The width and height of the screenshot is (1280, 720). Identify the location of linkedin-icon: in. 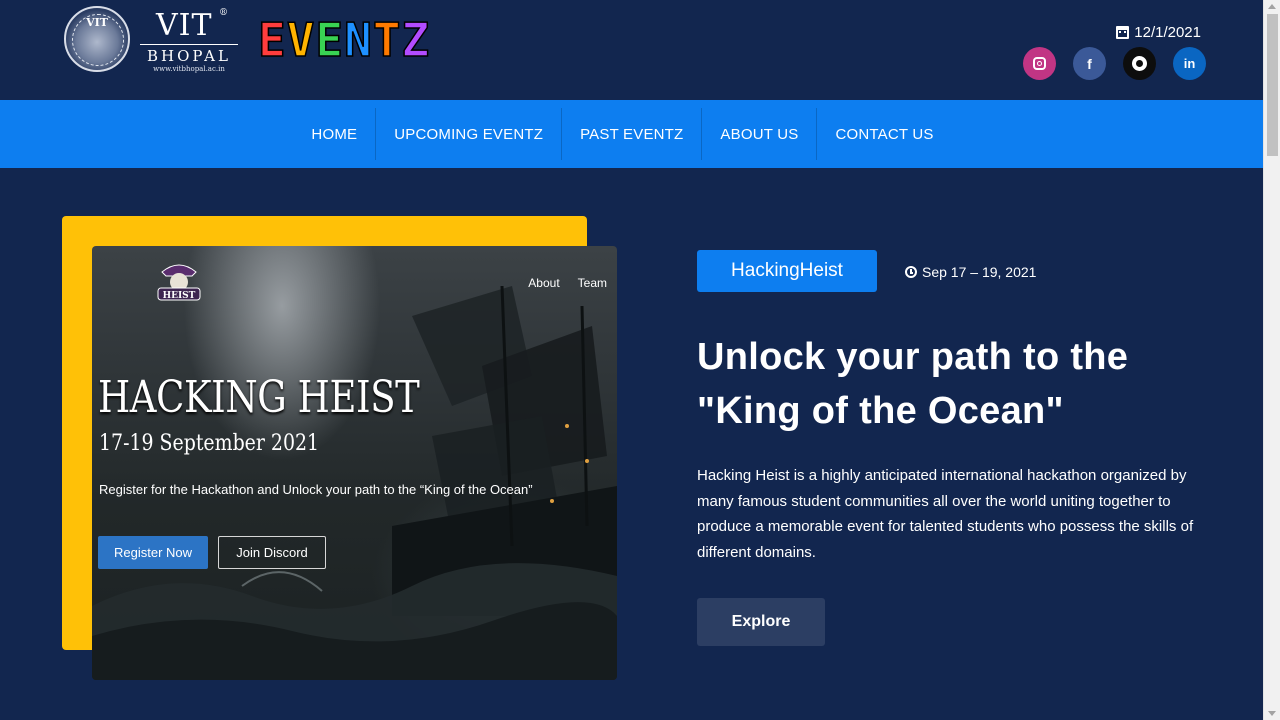
(1189, 63).